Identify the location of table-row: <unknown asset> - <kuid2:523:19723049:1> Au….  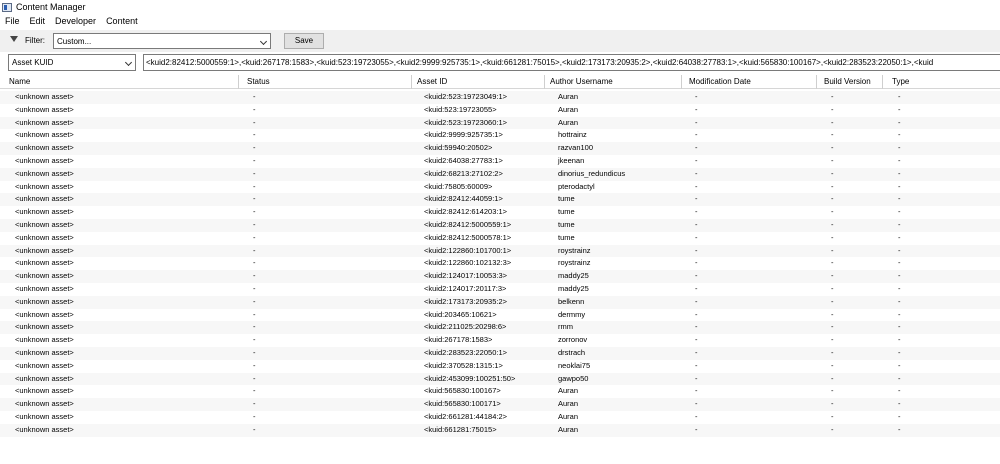
(500, 97).